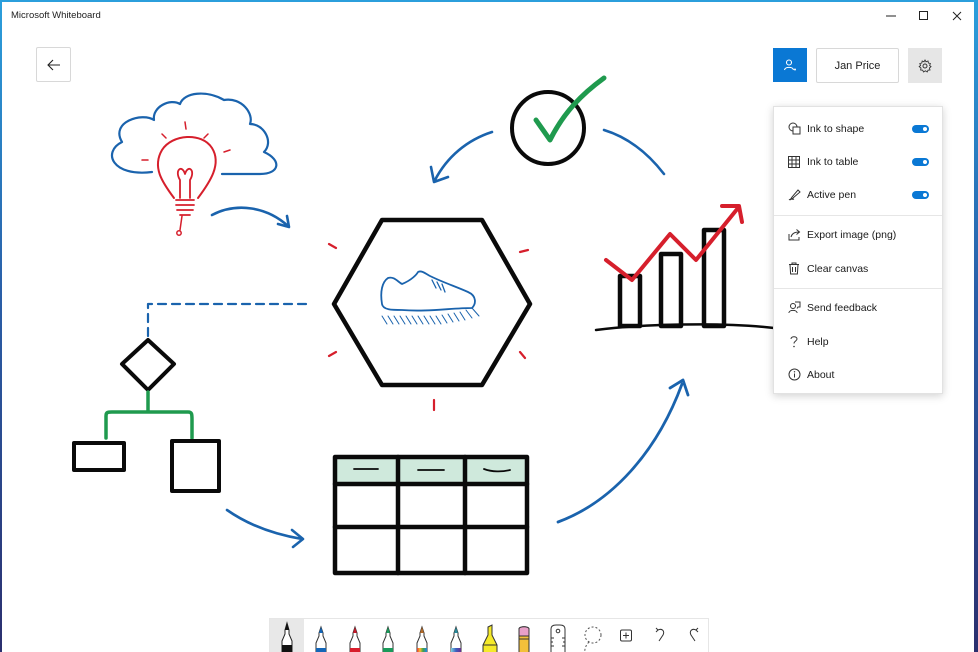  I want to click on gear-icon, so click(925, 65).